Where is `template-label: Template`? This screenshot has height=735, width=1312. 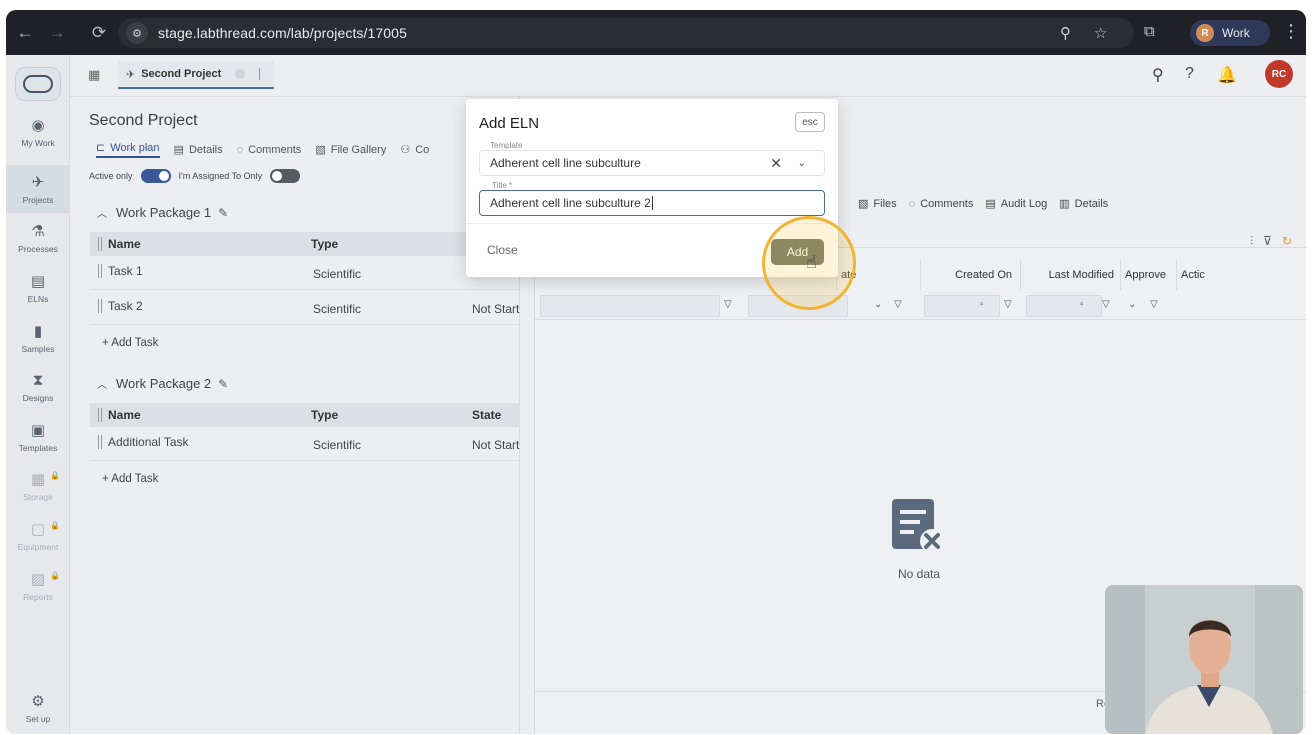
template-label: Template is located at coordinates (506, 145).